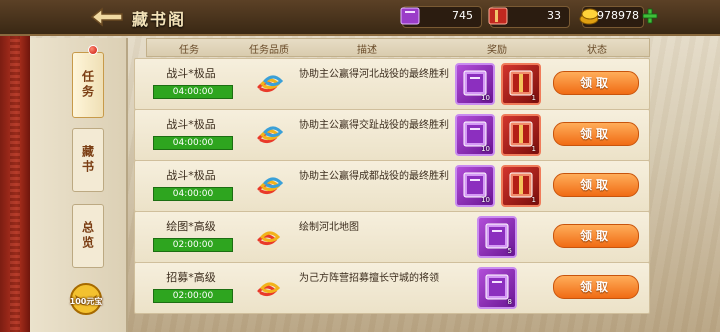 The height and width of the screenshot is (332, 720). Describe the element at coordinates (392, 84) in the screenshot. I see `task-row: 战斗*极品 04:00:00 协助主公赢得河北战役的最终胜利 10 1 领取` at that location.